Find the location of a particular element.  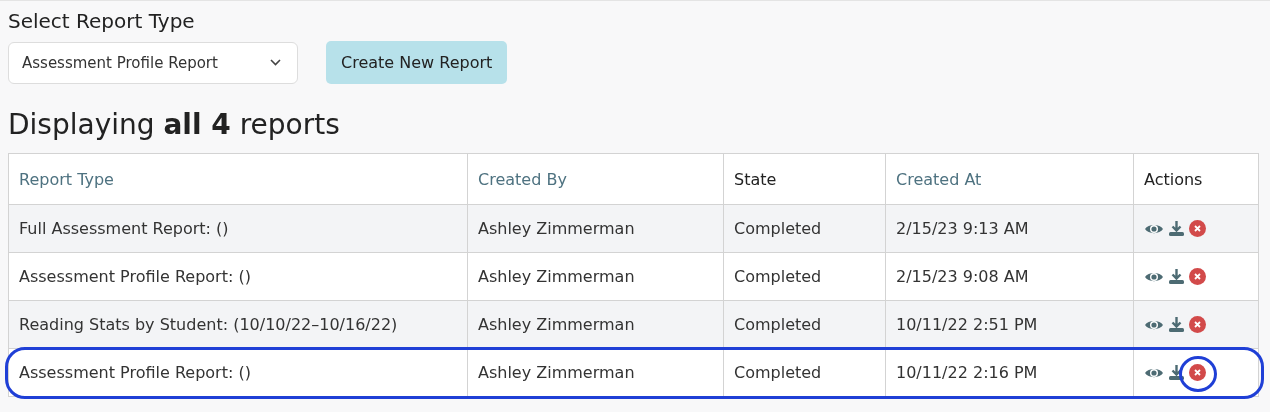

caret-icon is located at coordinates (275, 62).